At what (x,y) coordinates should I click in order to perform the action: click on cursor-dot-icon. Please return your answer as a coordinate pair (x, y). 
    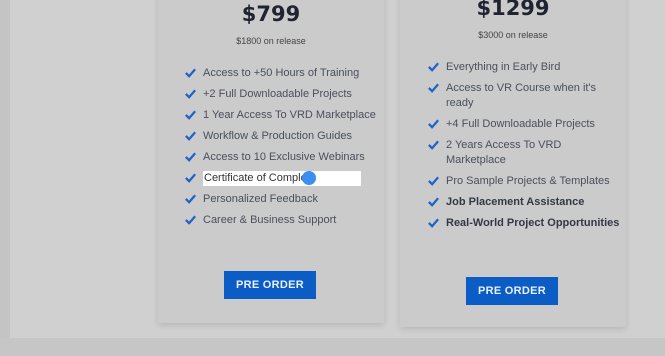
    Looking at the image, I should click on (309, 178).